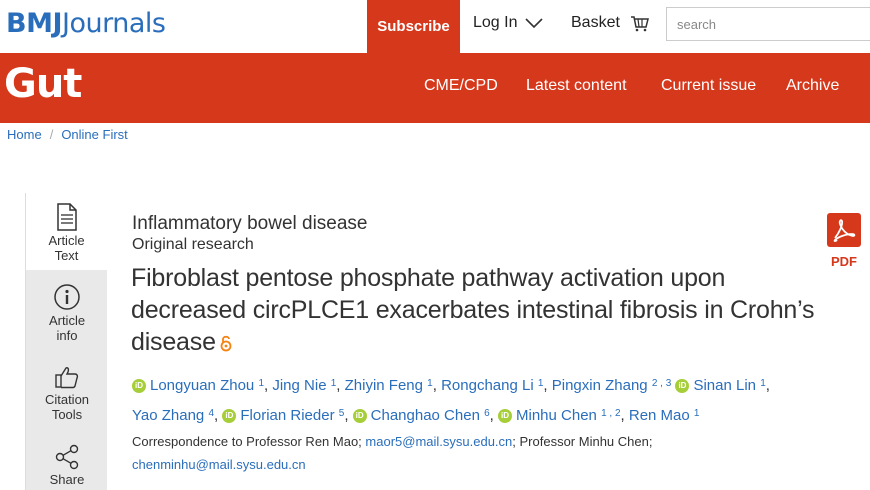 The width and height of the screenshot is (870, 490). What do you see at coordinates (219, 464) in the screenshot?
I see `email-link-minhu-chen: chenminhu@mail.sysu.edu.cn` at bounding box center [219, 464].